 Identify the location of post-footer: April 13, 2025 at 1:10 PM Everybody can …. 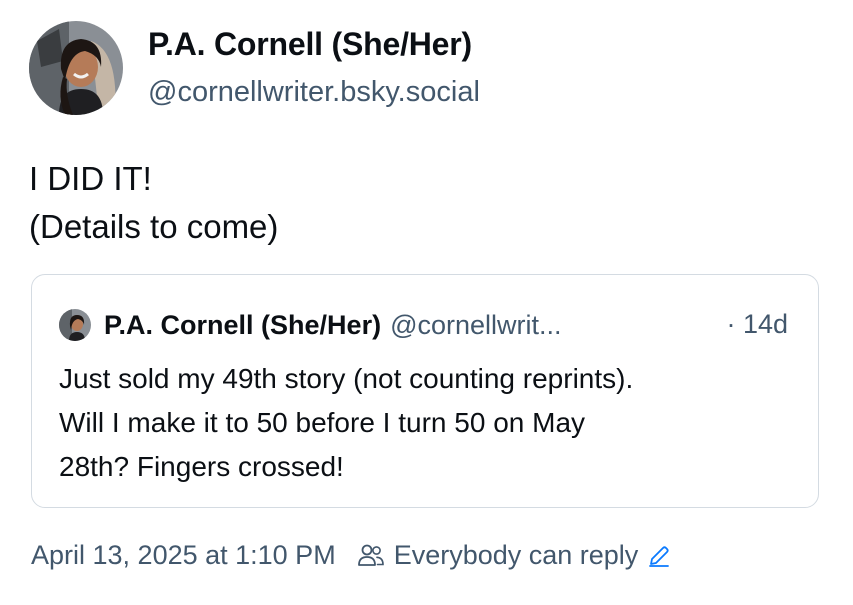
(351, 555).